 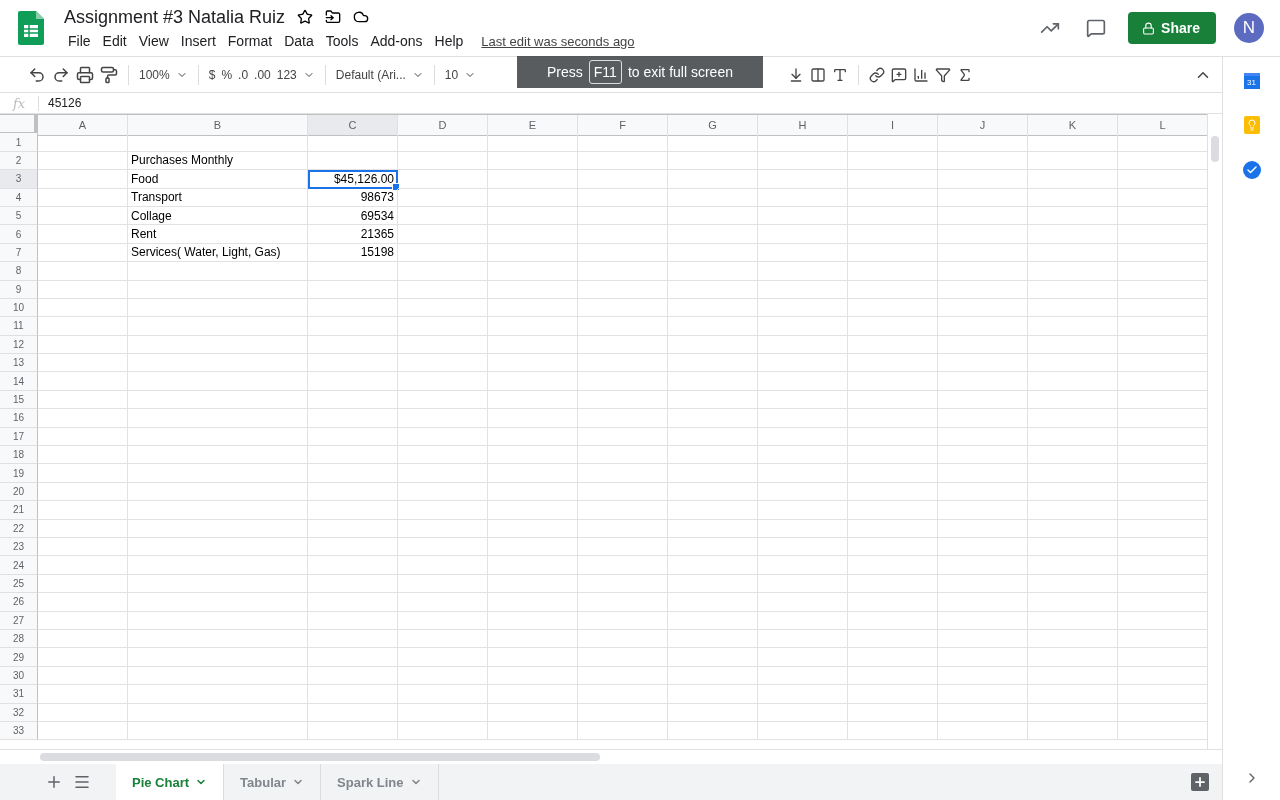 I want to click on column-header: H, so click(x=803, y=125).